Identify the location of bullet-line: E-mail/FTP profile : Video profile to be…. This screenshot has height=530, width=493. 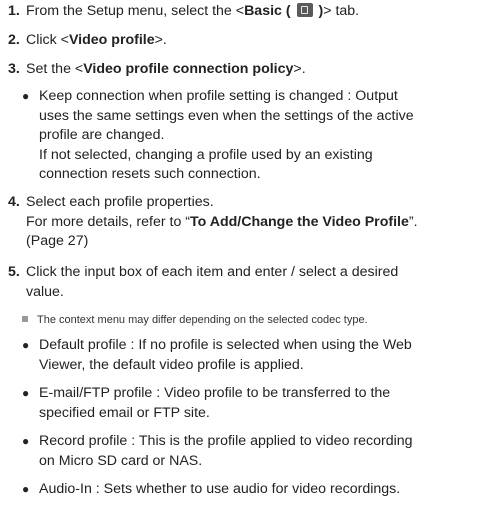
(215, 393).